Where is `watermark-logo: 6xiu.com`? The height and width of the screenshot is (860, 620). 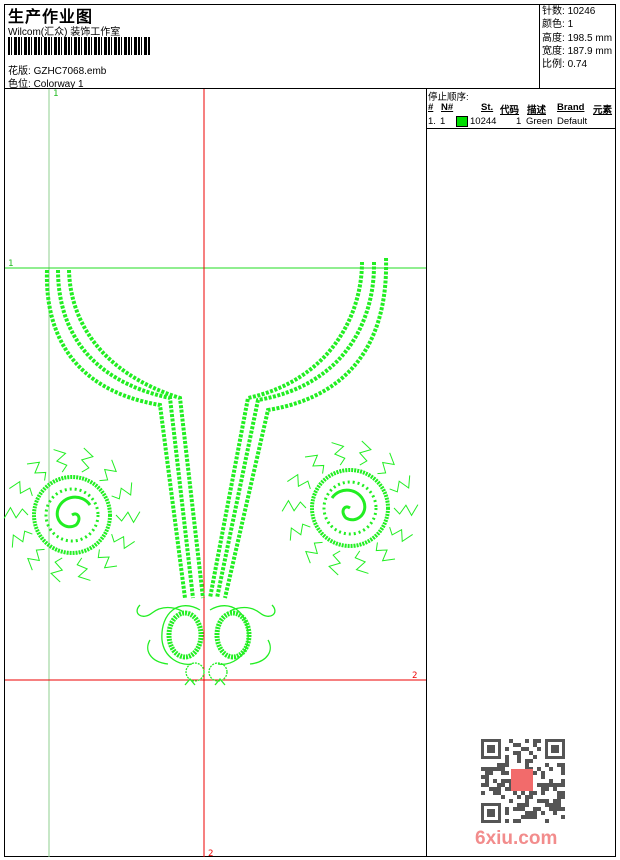 watermark-logo: 6xiu.com is located at coordinates (516, 838).